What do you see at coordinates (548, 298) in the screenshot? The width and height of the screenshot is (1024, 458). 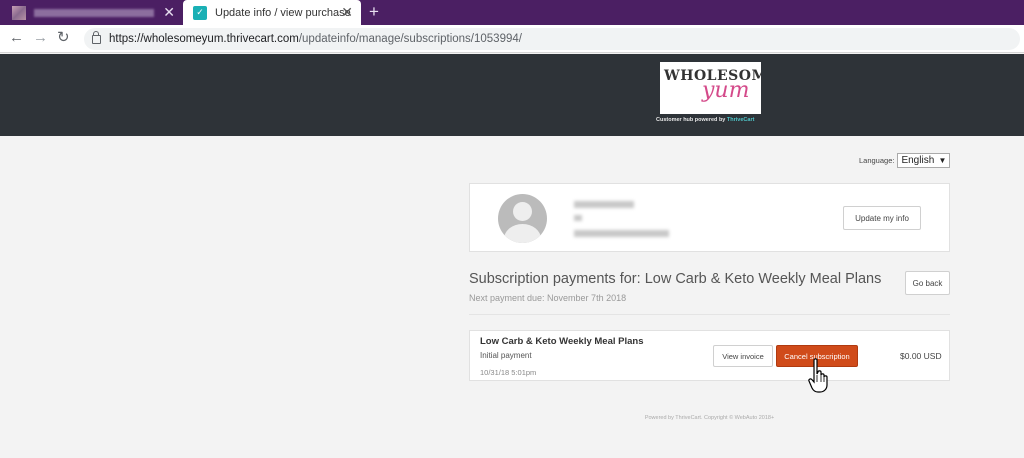 I see `next-payment-date: Next payment due: November 7th 2018` at bounding box center [548, 298].